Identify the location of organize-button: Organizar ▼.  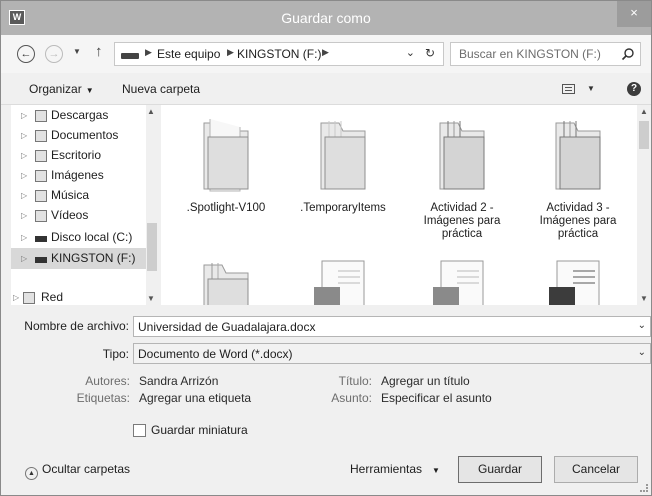
(61, 89).